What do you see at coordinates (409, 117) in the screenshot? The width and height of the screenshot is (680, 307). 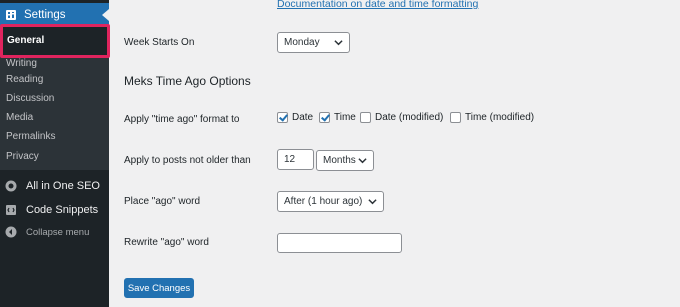 I see `checkbox-date-modified-label: Date (modified)` at bounding box center [409, 117].